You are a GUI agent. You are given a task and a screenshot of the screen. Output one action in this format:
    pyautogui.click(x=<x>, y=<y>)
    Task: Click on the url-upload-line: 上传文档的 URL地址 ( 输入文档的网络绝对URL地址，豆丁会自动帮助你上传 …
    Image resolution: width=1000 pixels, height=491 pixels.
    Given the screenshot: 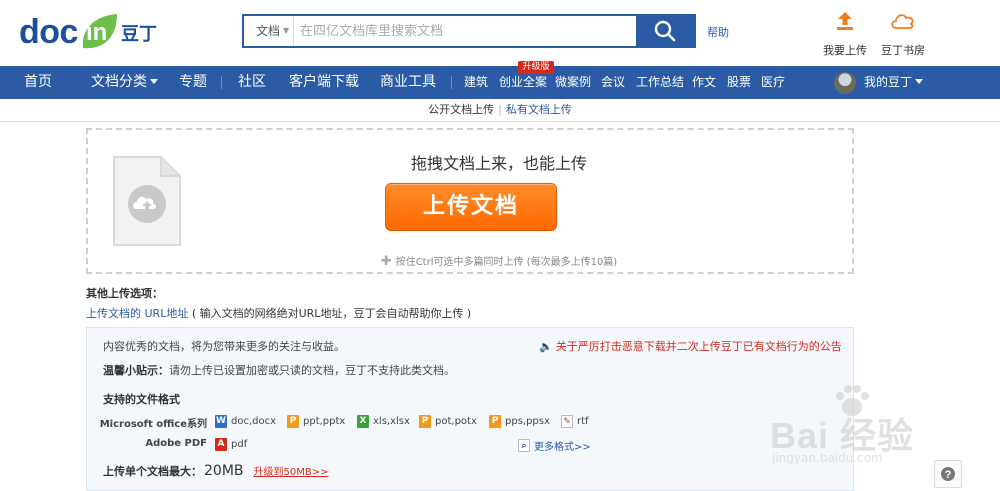 What is the action you would take?
    pyautogui.click(x=278, y=313)
    